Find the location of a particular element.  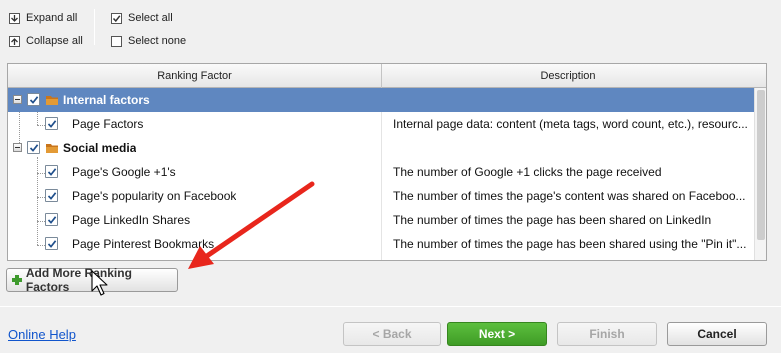

online-help-link: Online Help is located at coordinates (42, 334).